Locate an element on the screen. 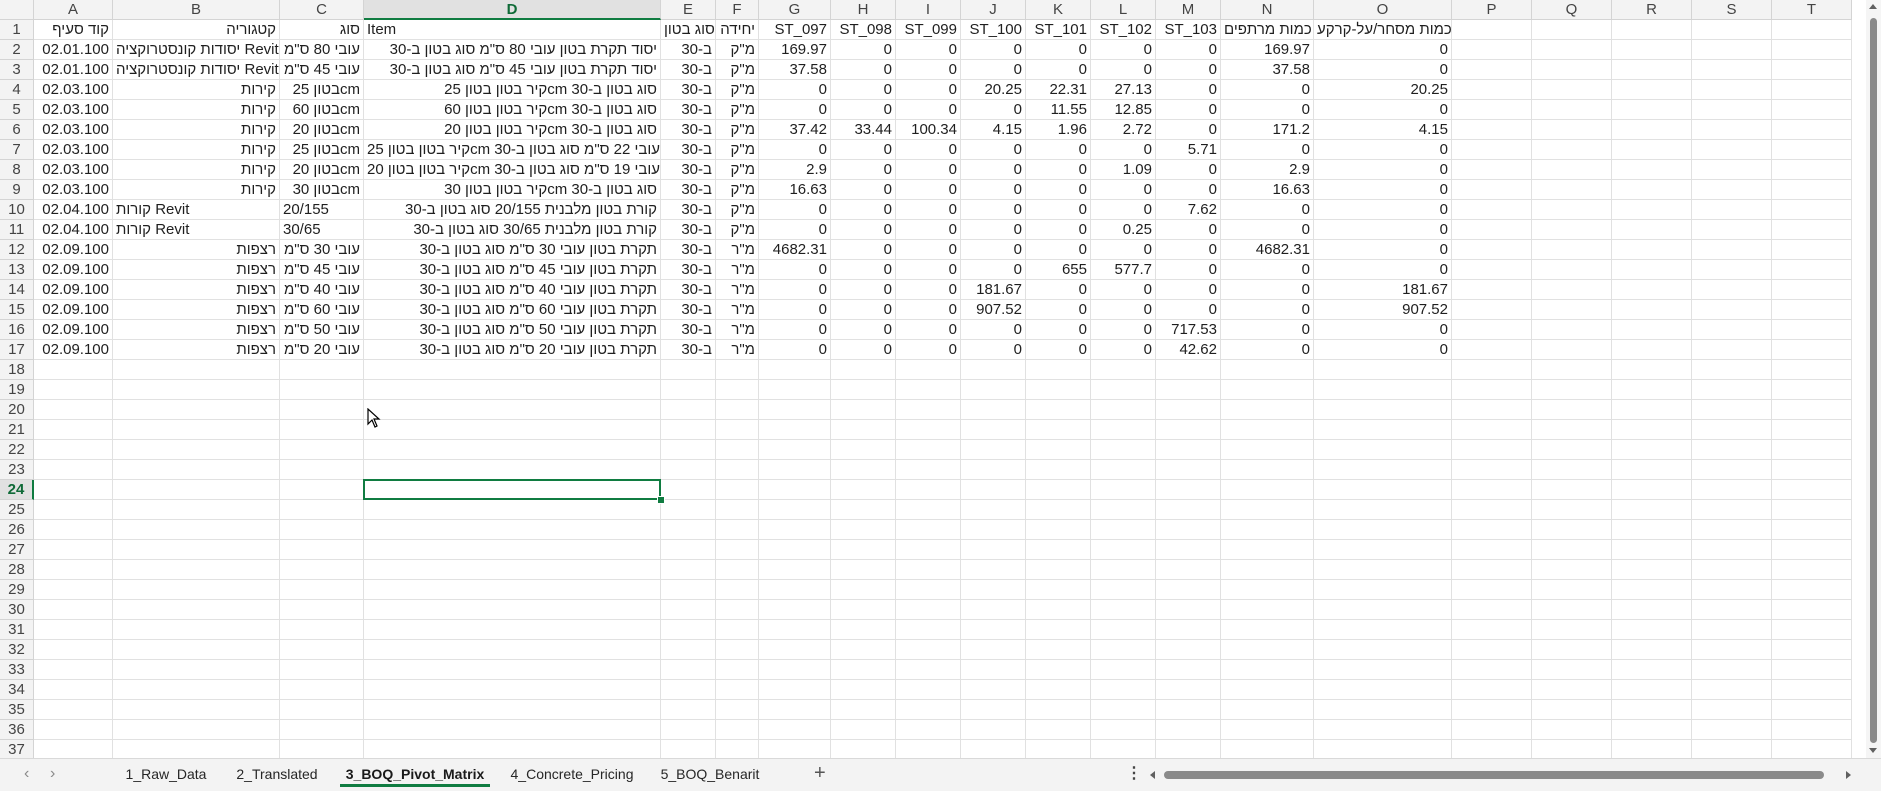  cell-i6: 100.34 is located at coordinates (928, 130).